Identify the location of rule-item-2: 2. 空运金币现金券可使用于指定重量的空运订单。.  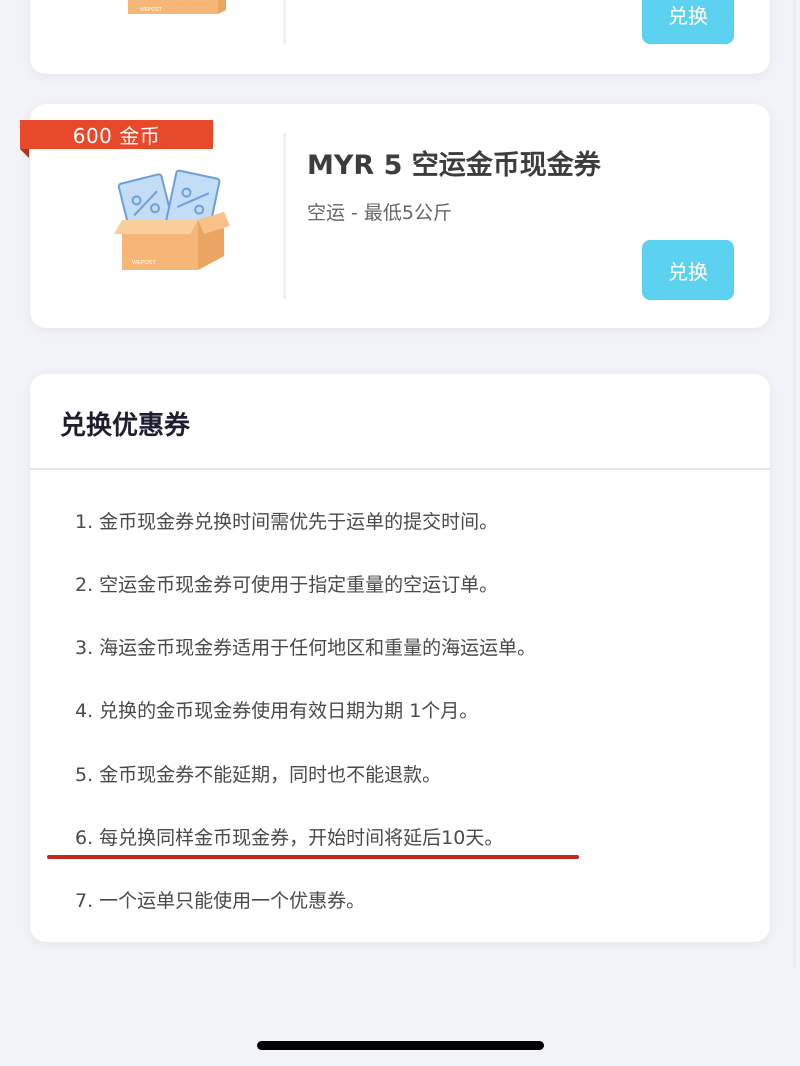
(287, 585).